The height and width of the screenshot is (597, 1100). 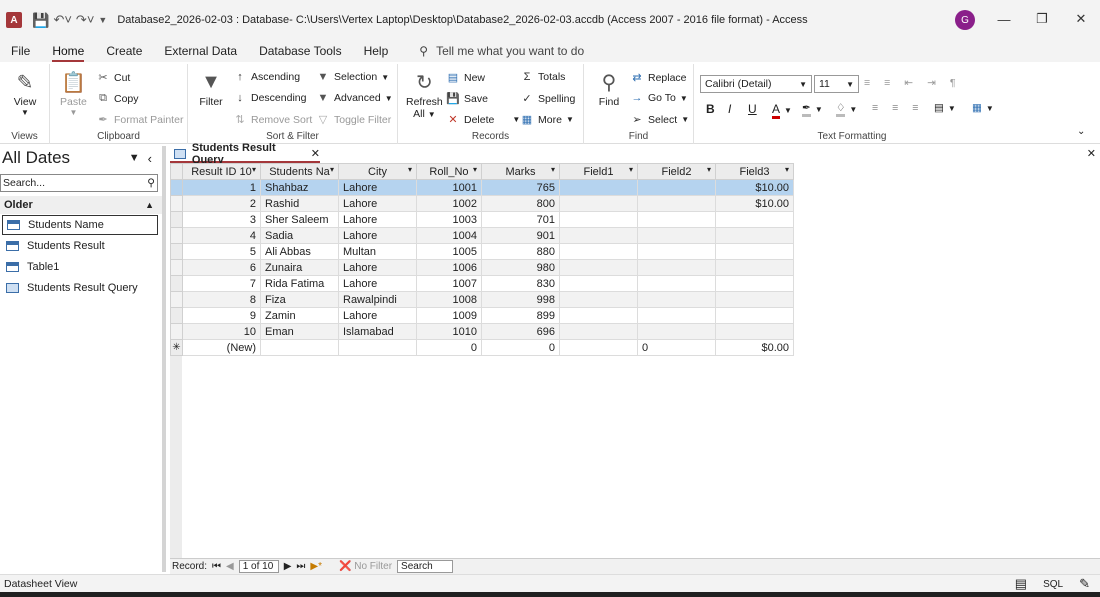 What do you see at coordinates (425, 566) in the screenshot?
I see `record-search-input: Search` at bounding box center [425, 566].